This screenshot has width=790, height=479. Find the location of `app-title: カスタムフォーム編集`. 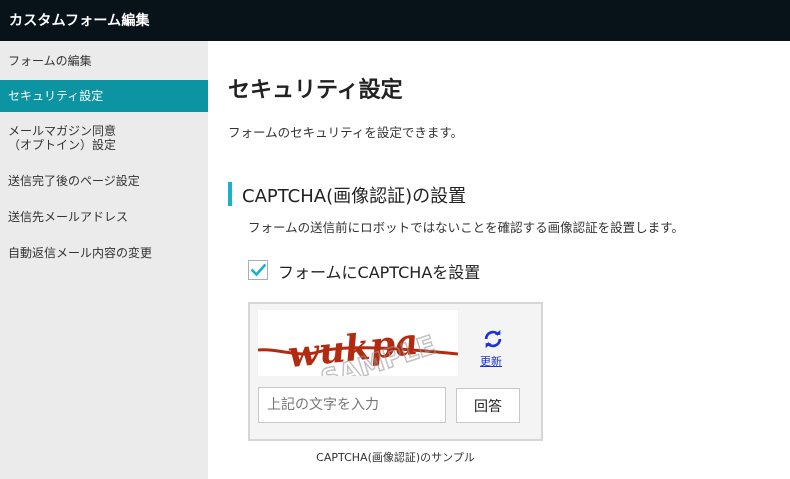

app-title: カスタムフォーム編集 is located at coordinates (79, 21).